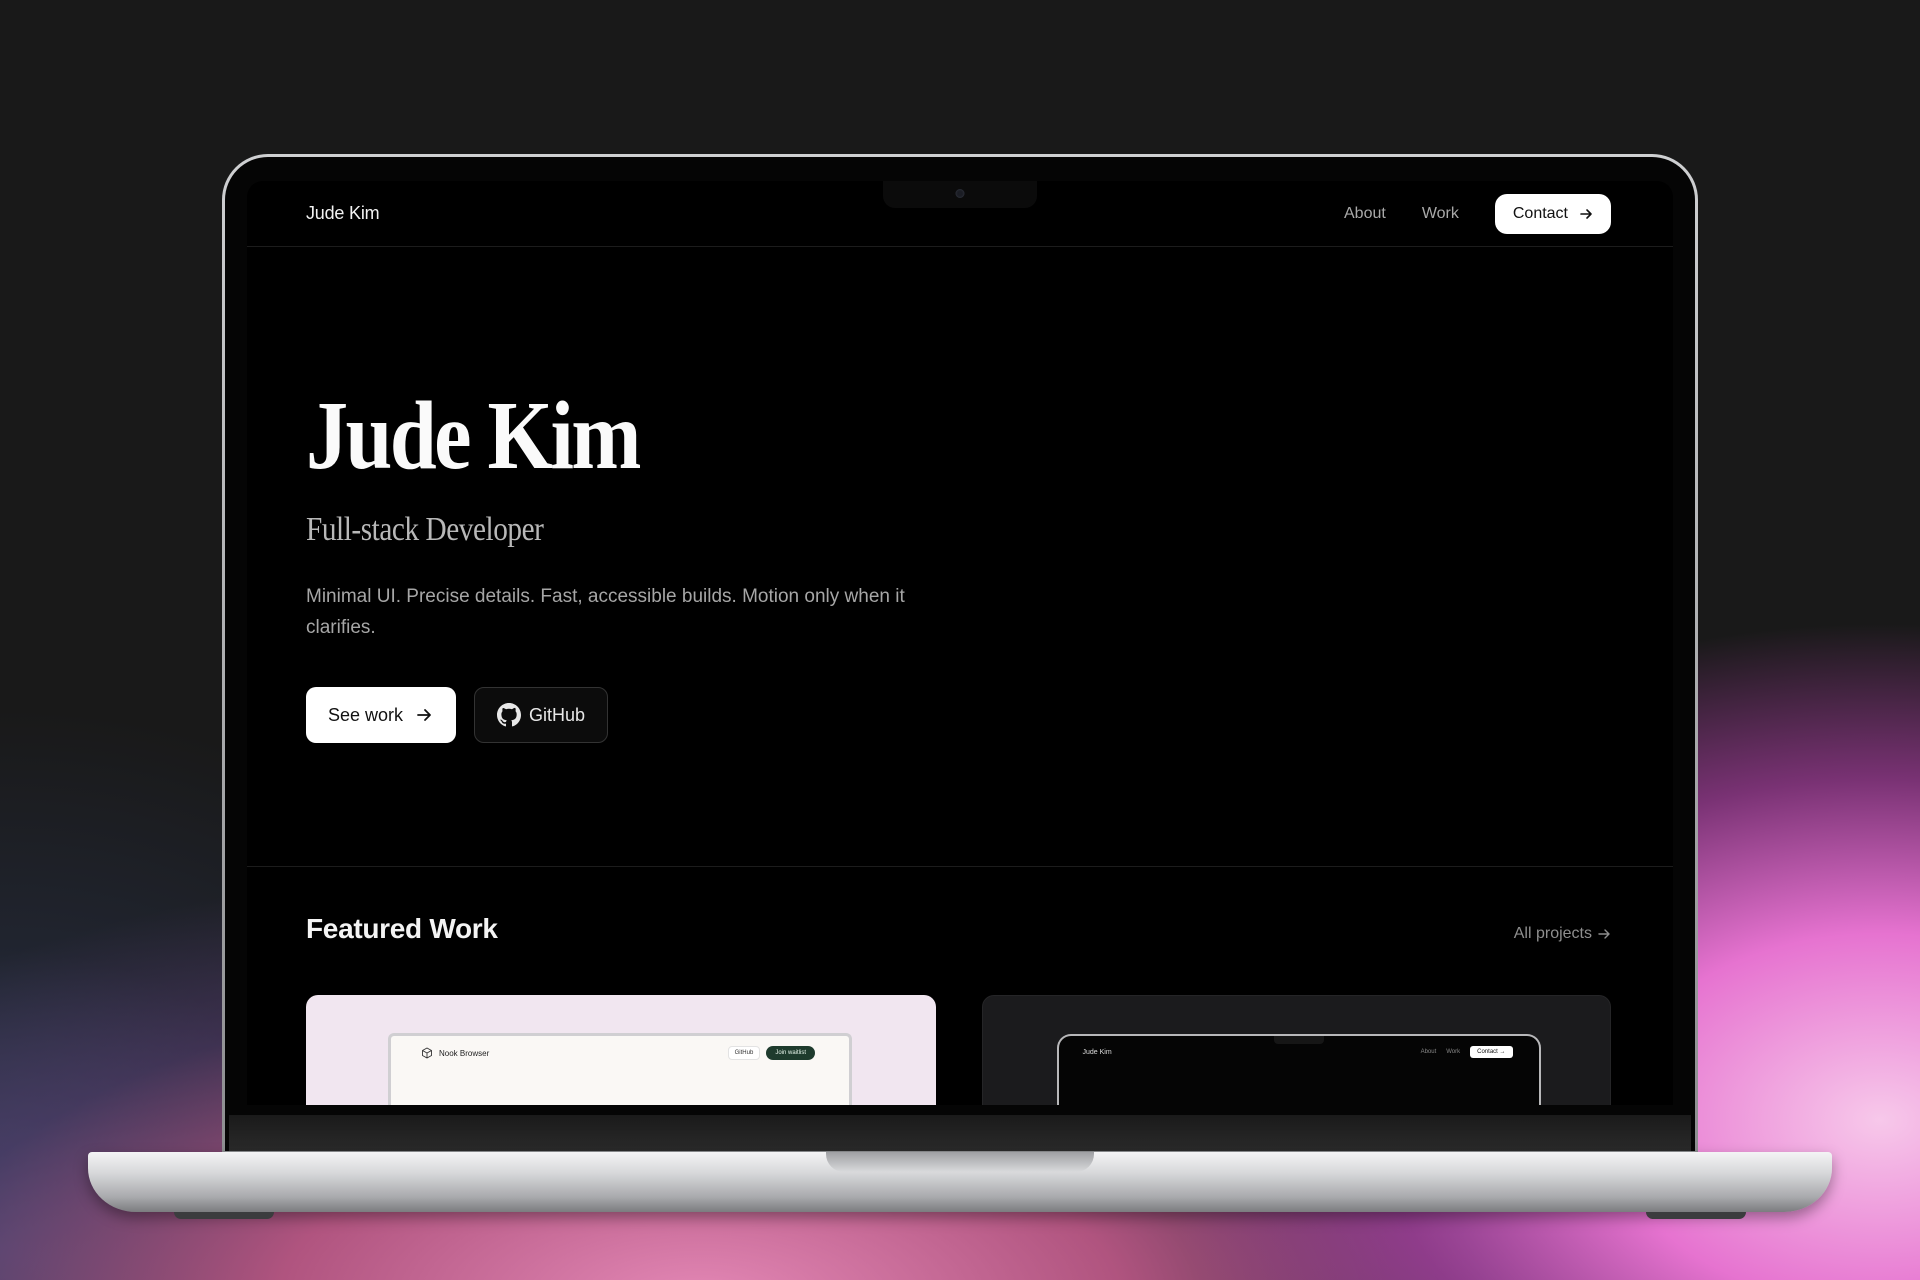  Describe the element at coordinates (790, 1053) in the screenshot. I see `preview-waitlist-button: Join waitlist` at that location.